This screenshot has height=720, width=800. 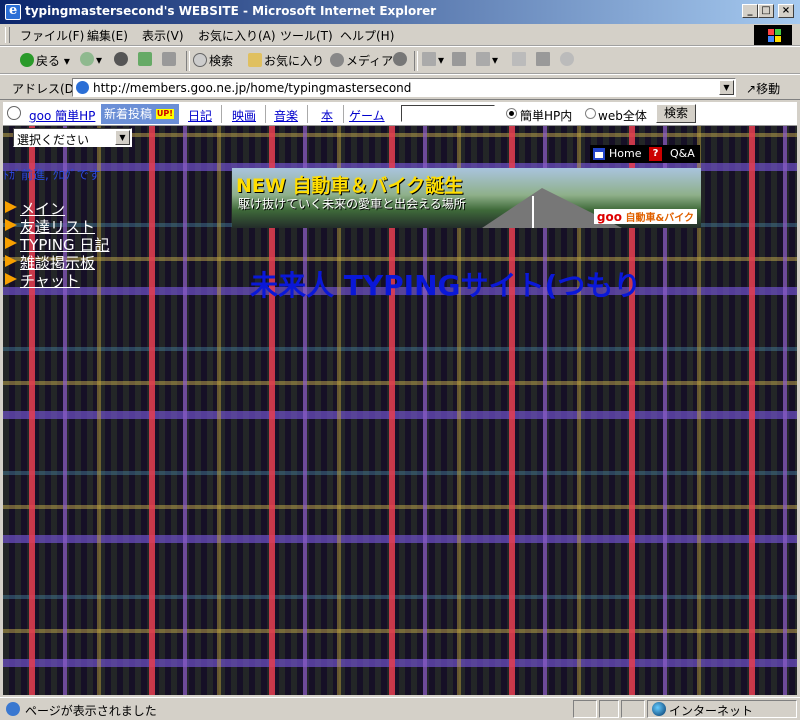 I want to click on minimize-button: _, so click(x=750, y=11).